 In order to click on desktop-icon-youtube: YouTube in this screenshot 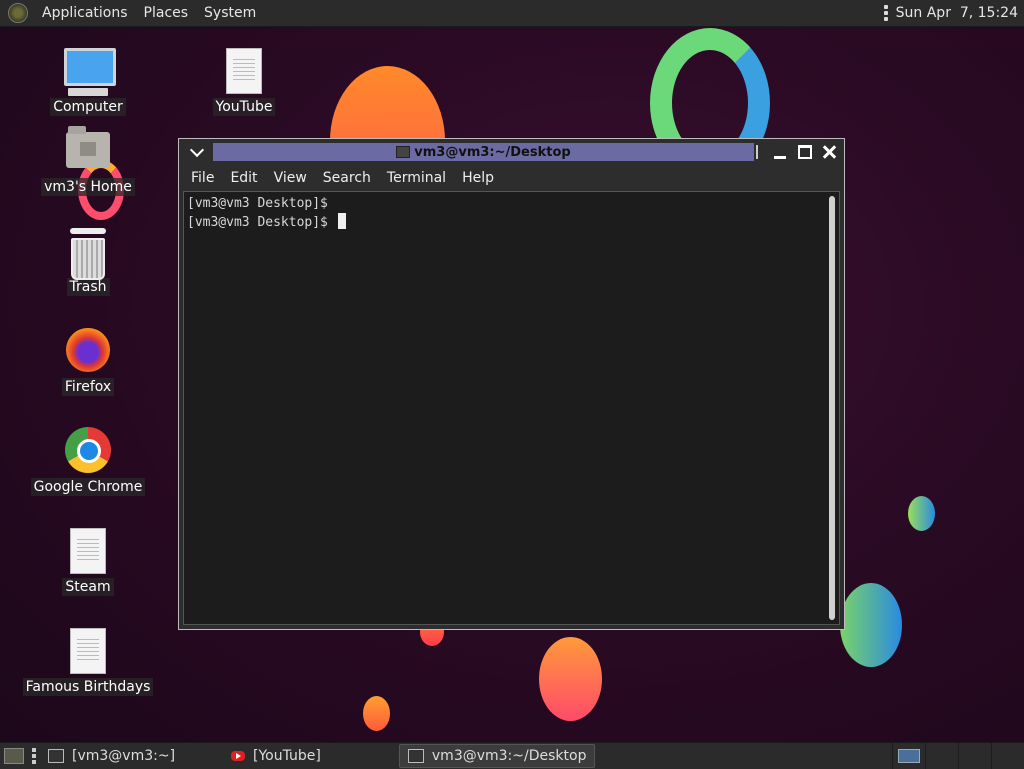, I will do `click(244, 81)`.